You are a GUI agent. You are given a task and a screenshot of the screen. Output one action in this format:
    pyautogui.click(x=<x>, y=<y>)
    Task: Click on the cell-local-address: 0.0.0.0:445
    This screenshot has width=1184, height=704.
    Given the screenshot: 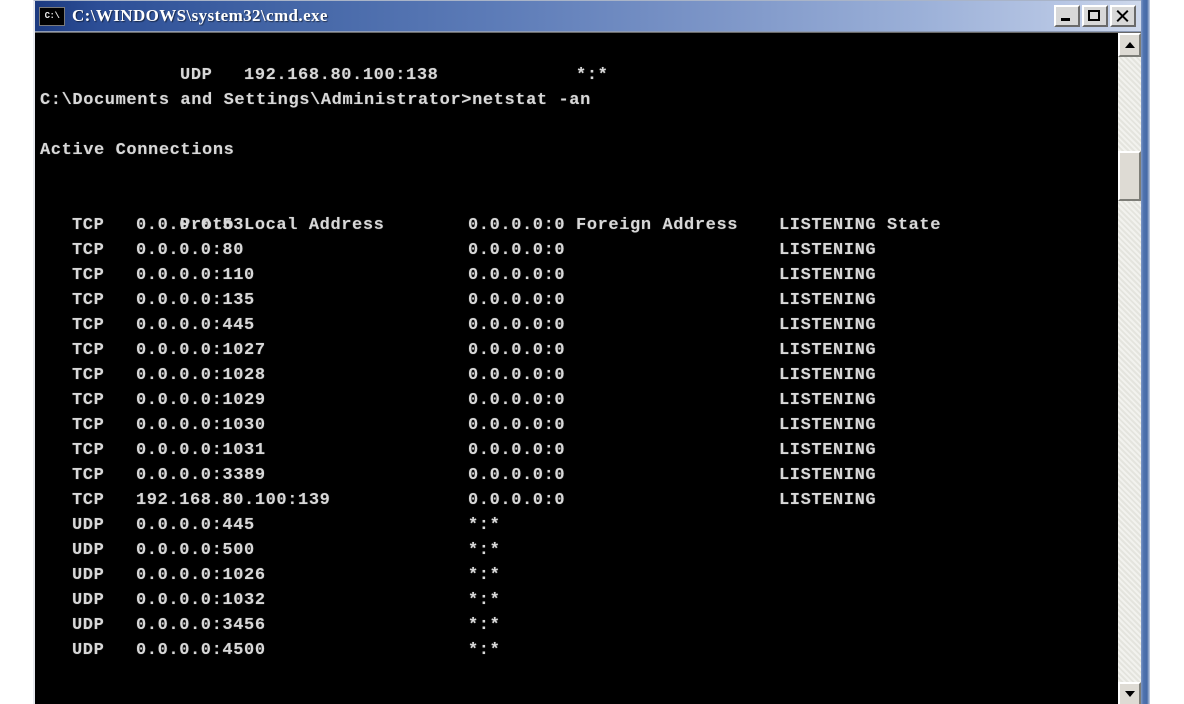 What is the action you would take?
    pyautogui.click(x=195, y=325)
    